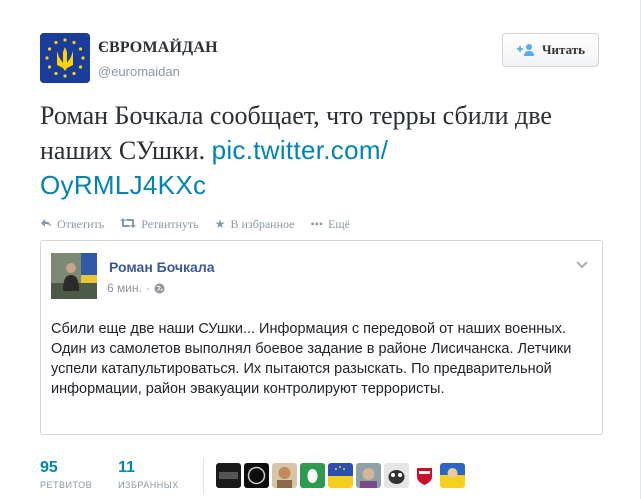 This screenshot has width=641, height=499. I want to click on engaged-users-avatars, so click(340, 475).